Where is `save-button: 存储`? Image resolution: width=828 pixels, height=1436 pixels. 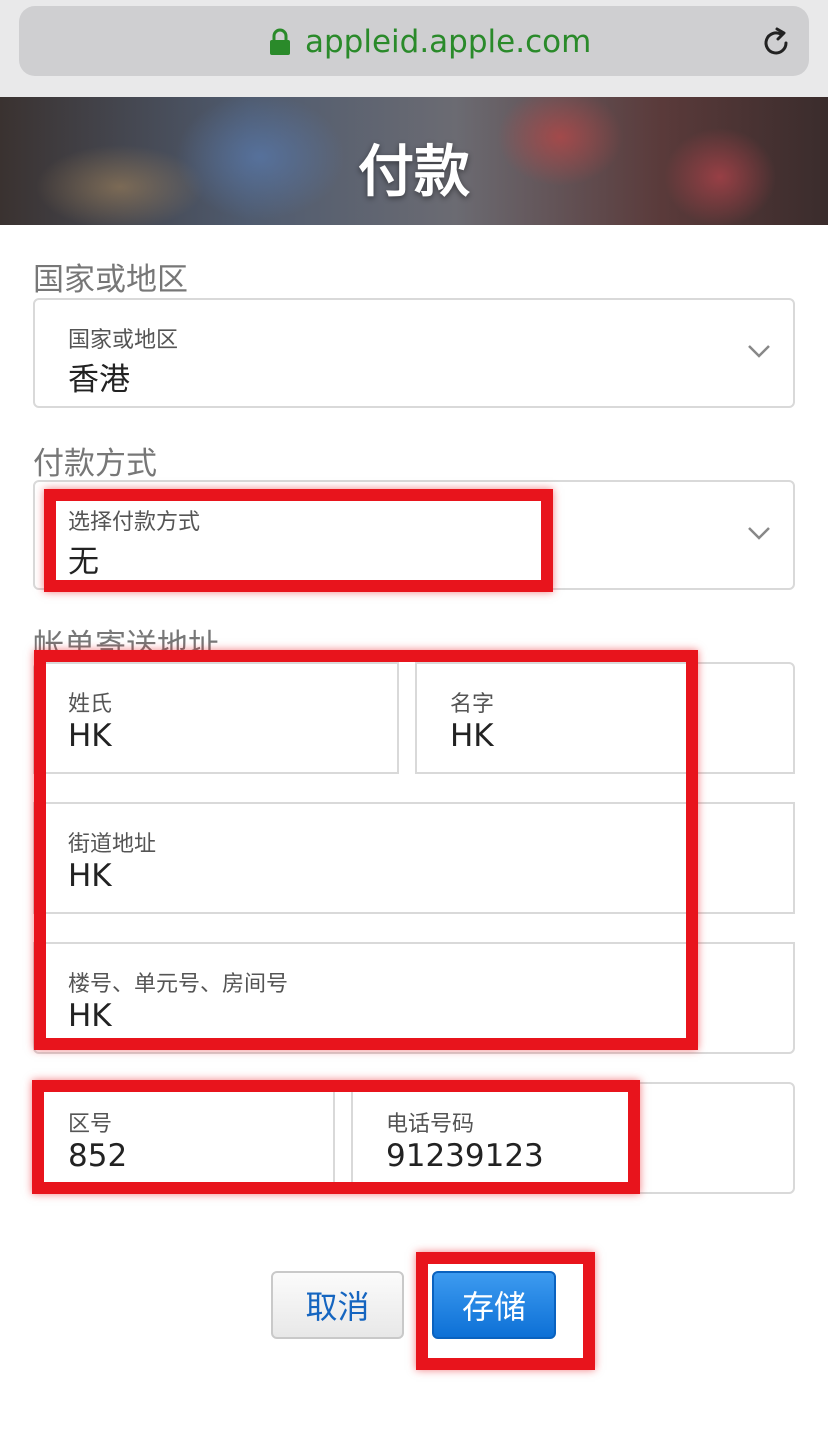 save-button: 存储 is located at coordinates (494, 1305).